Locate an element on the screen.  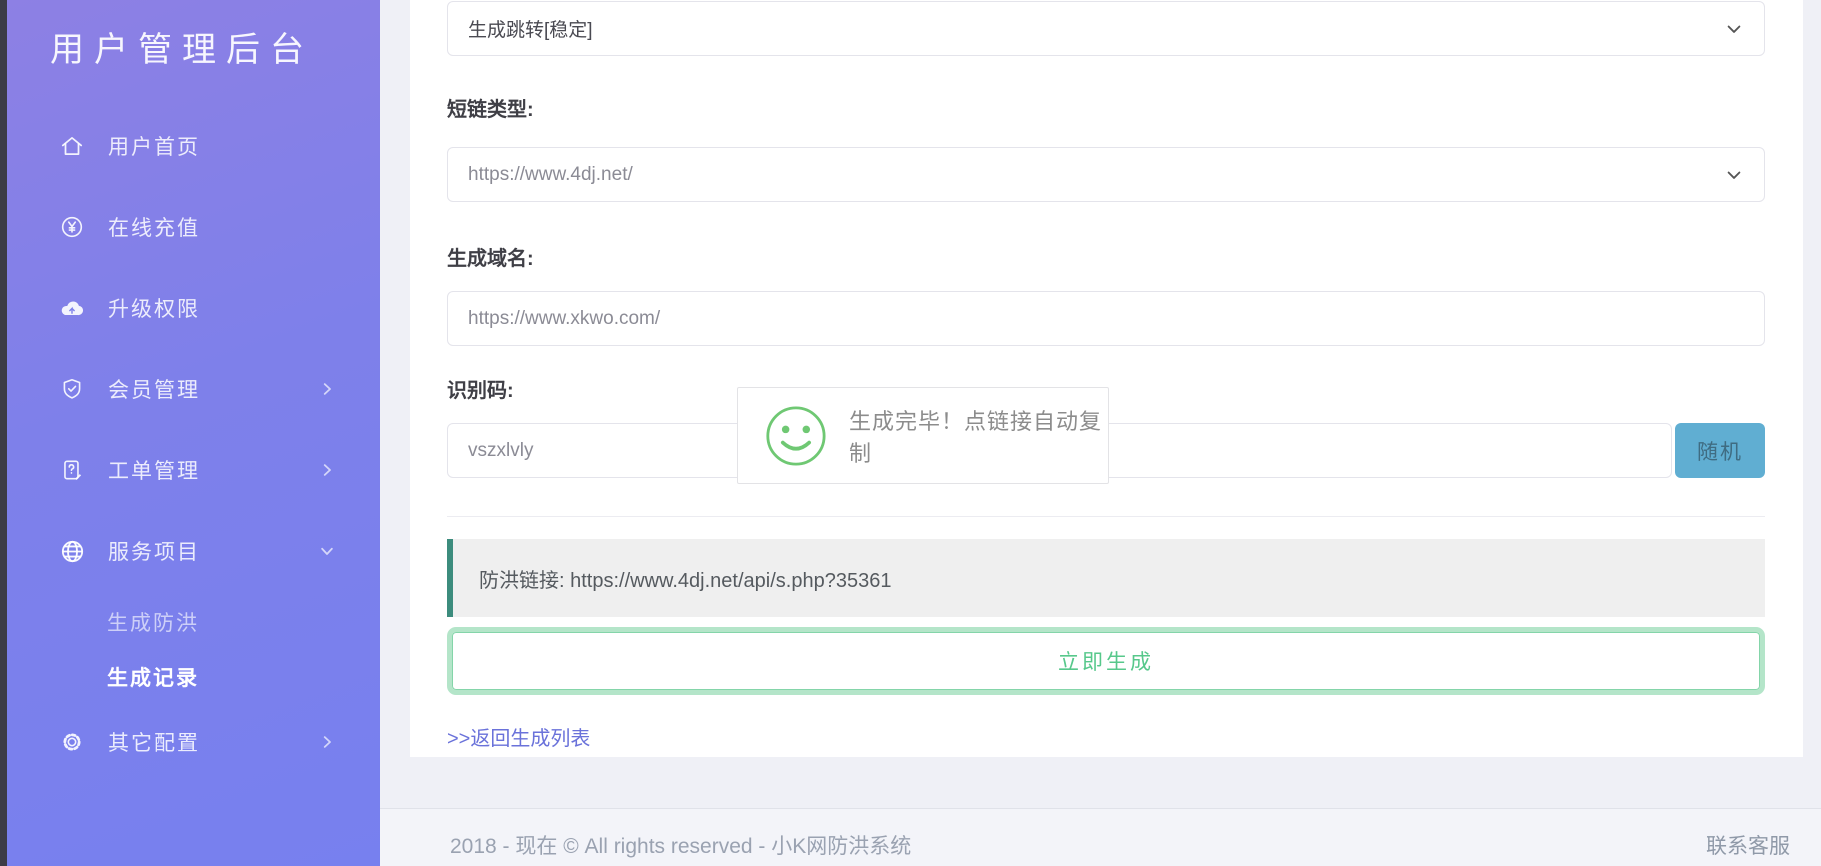
home-icon is located at coordinates (72, 146).